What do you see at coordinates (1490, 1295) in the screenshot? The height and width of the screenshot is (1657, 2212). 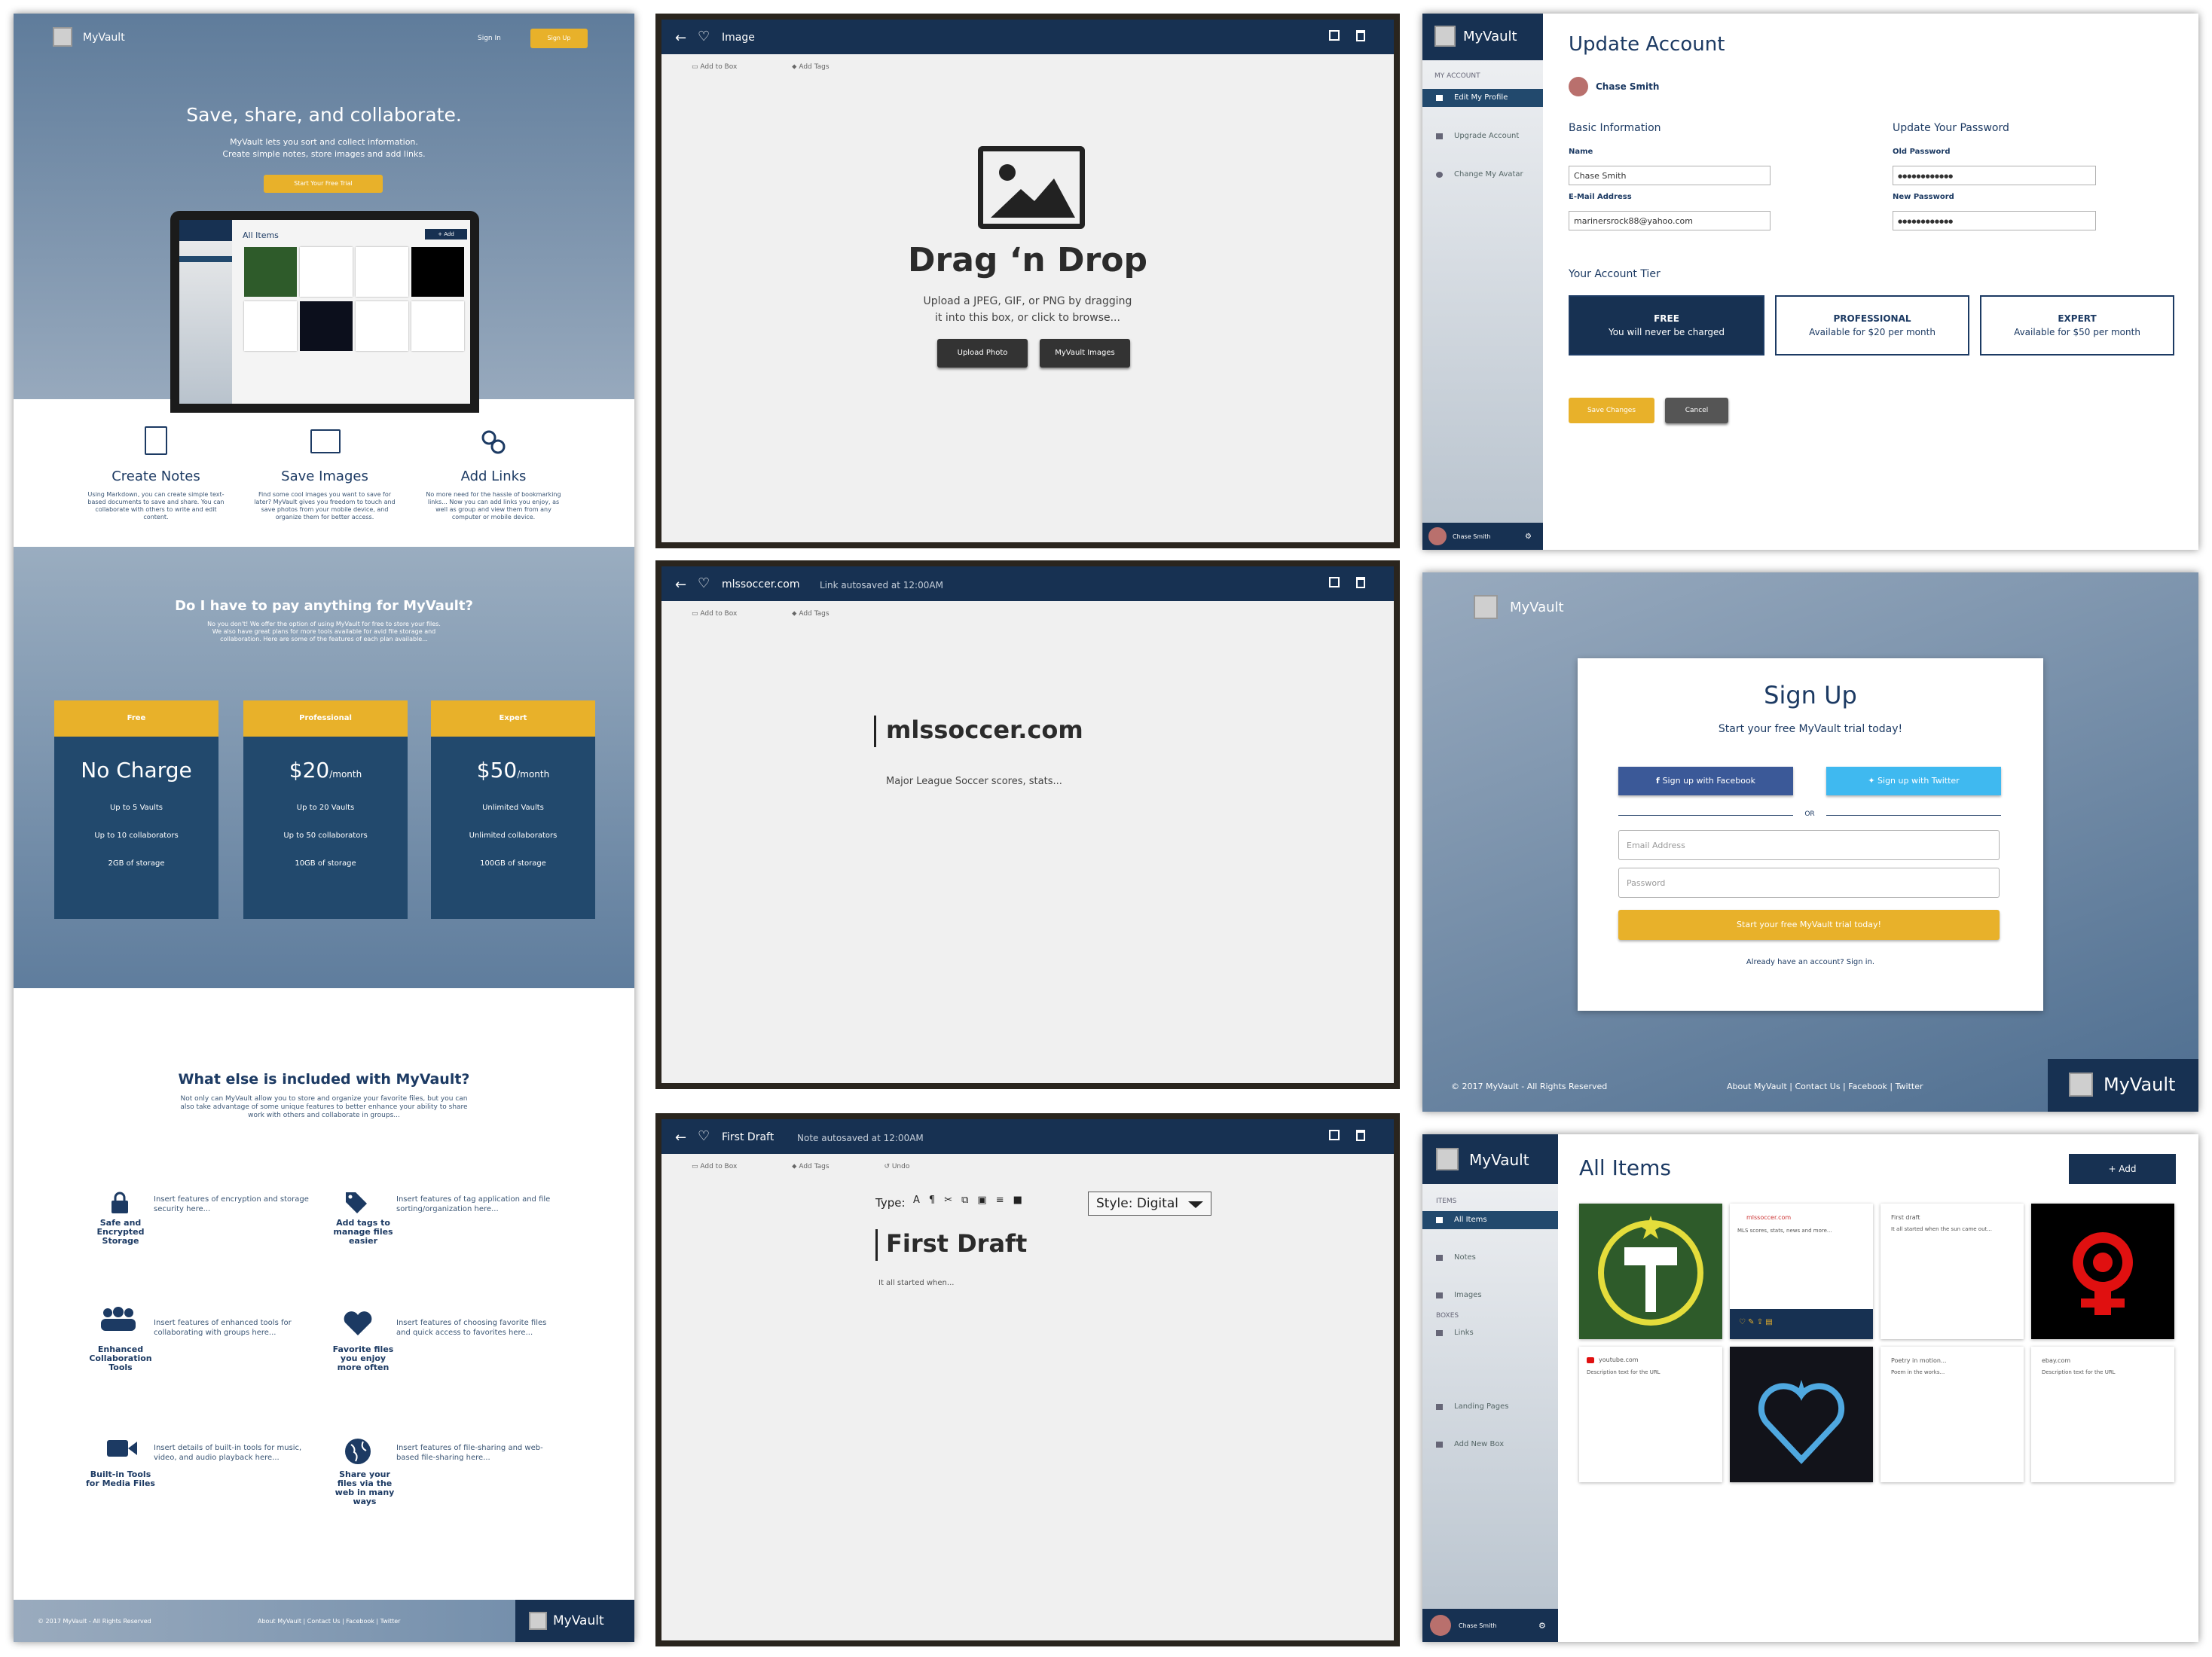 I see `sidebar-item-images: Images` at bounding box center [1490, 1295].